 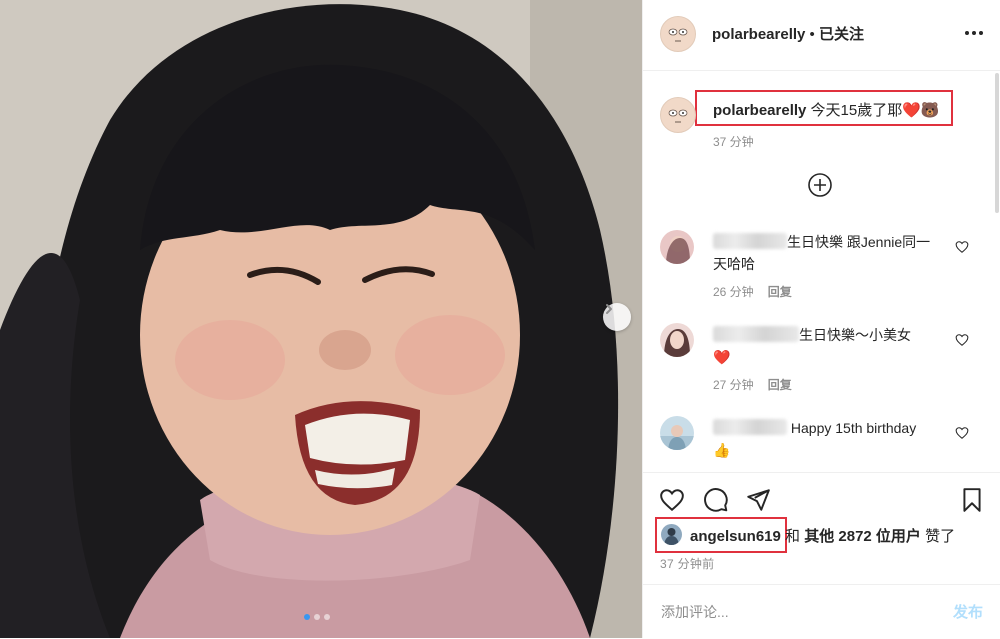 What do you see at coordinates (759, 110) in the screenshot?
I see `caption-username: polarbearelly` at bounding box center [759, 110].